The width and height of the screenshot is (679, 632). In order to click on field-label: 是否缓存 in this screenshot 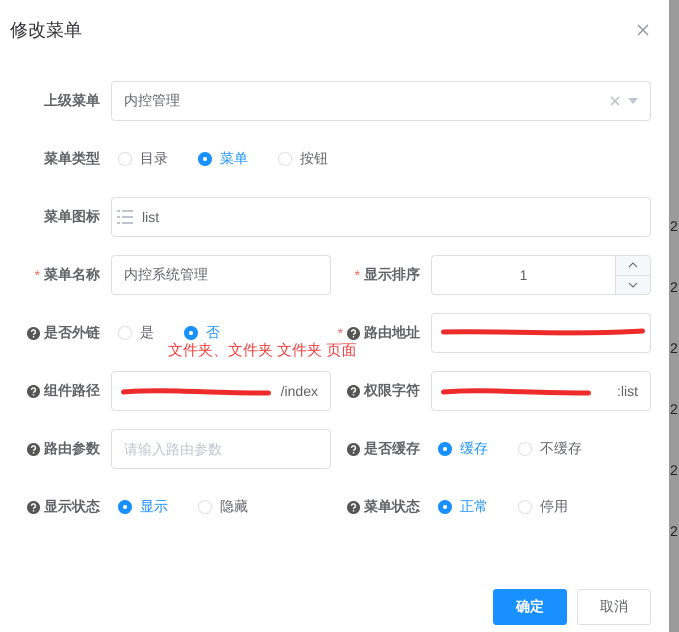, I will do `click(392, 449)`.